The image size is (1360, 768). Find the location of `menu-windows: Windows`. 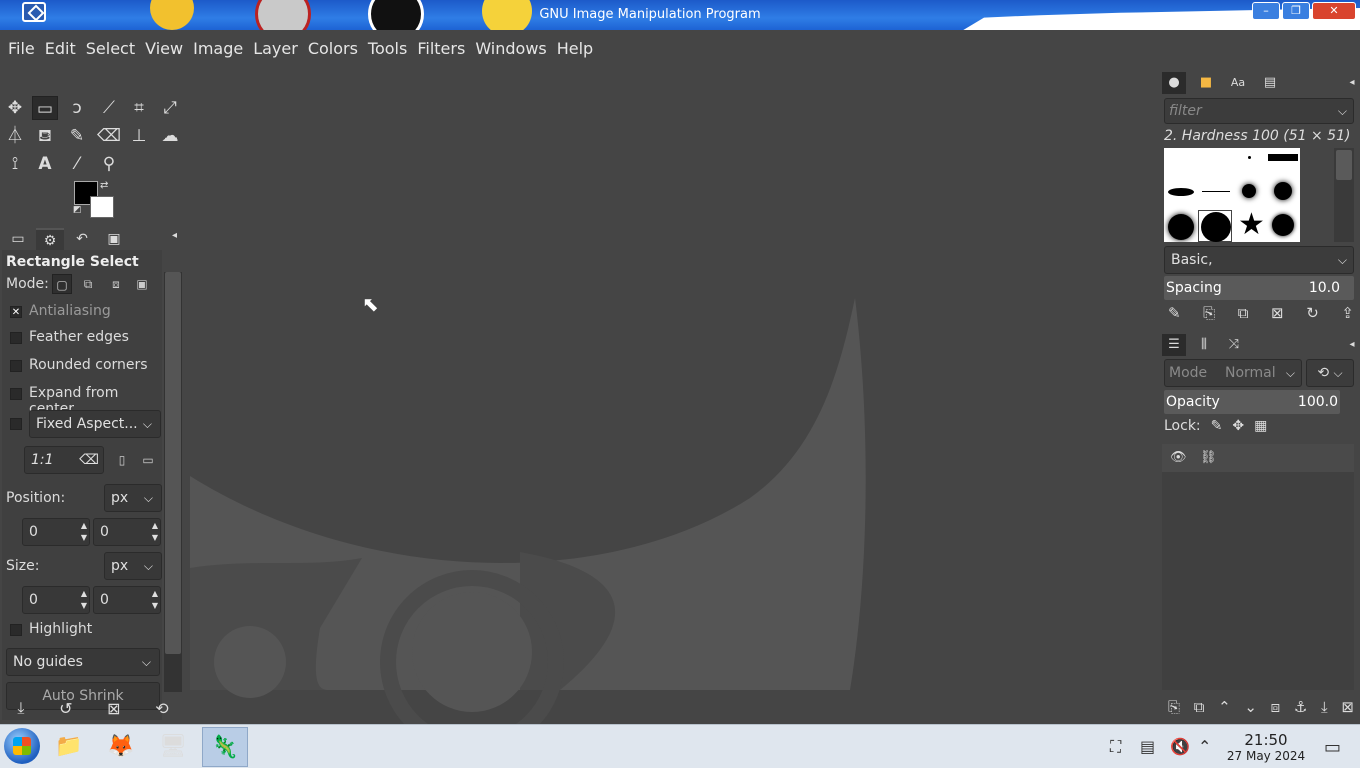

menu-windows: Windows is located at coordinates (510, 49).